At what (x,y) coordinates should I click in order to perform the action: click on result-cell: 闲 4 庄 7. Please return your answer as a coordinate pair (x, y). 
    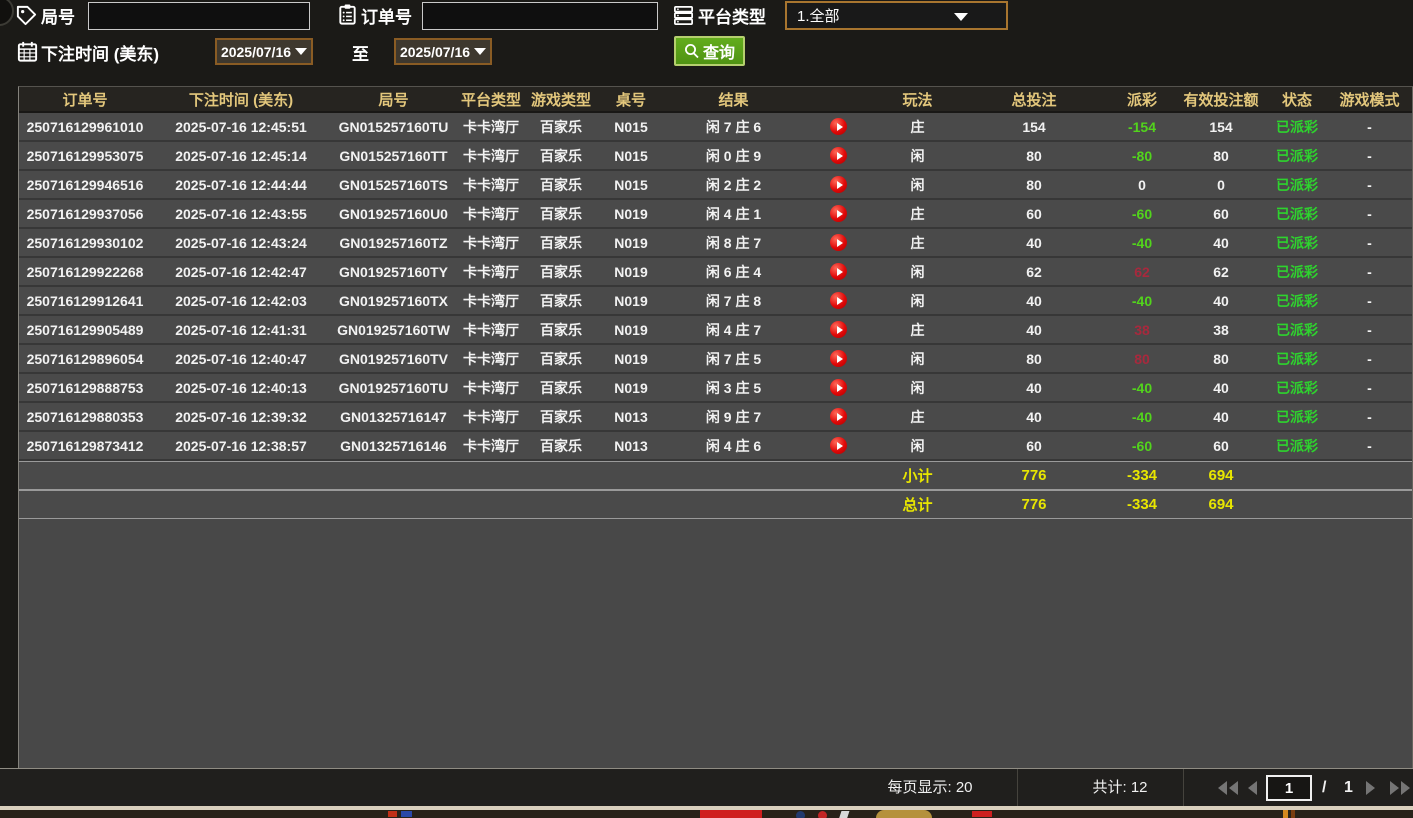
    Looking at the image, I should click on (733, 329).